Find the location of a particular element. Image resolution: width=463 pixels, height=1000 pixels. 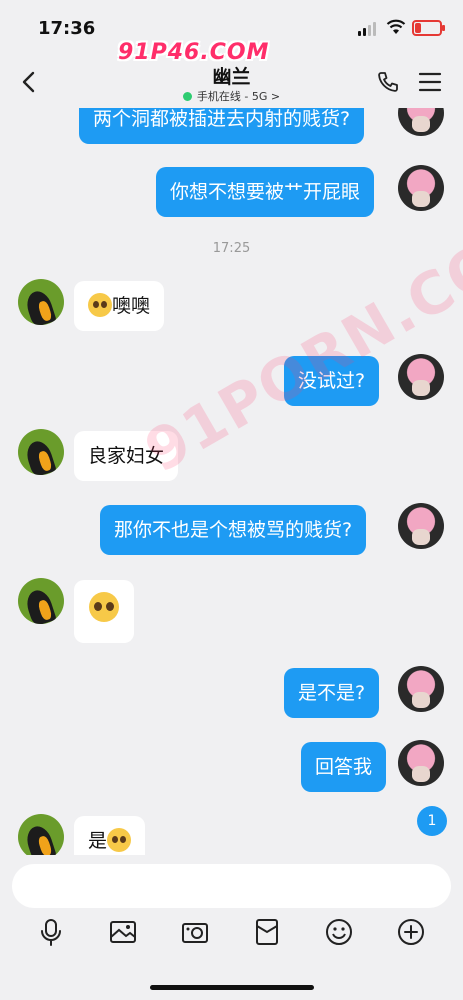

home-indicator is located at coordinates (232, 987).